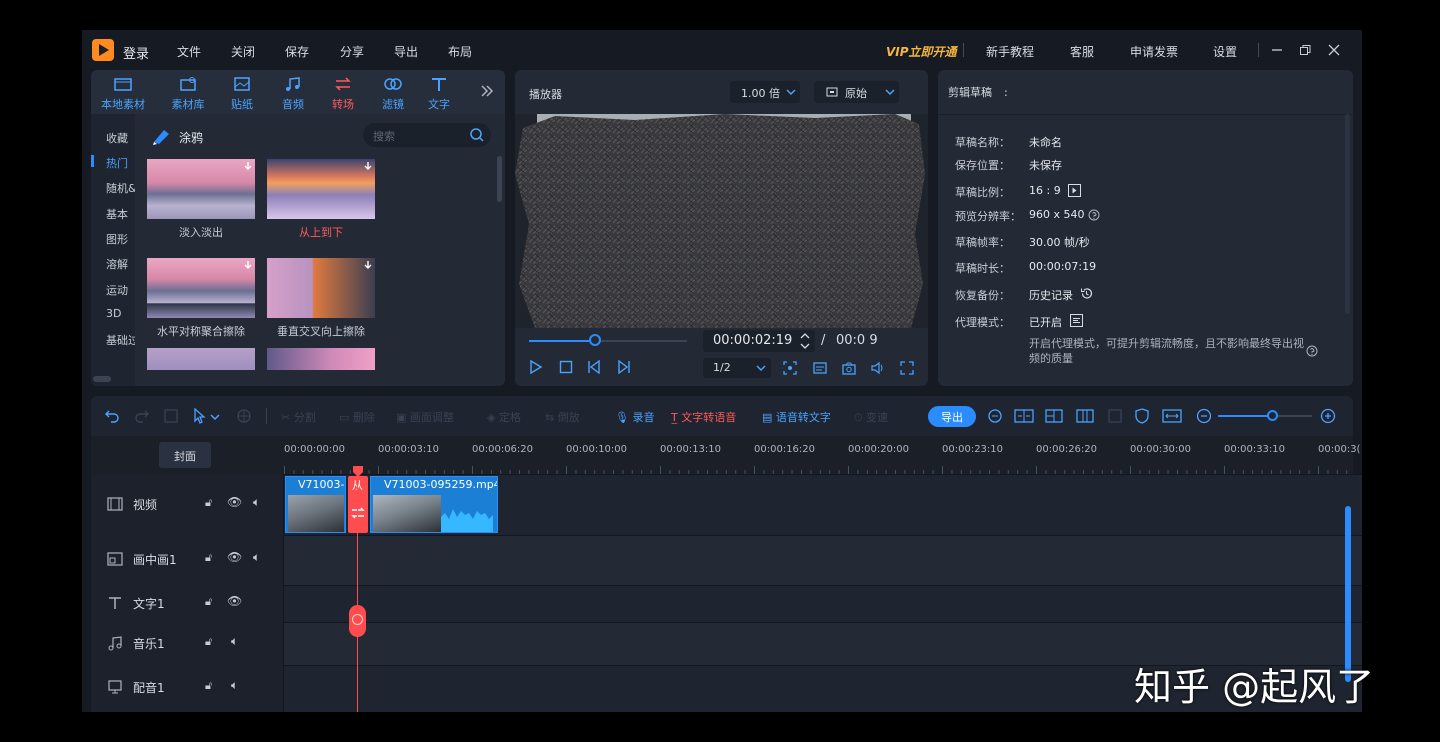 This screenshot has height=742, width=1440. Describe the element at coordinates (608, 341) in the screenshot. I see `preview-progress-track` at that location.